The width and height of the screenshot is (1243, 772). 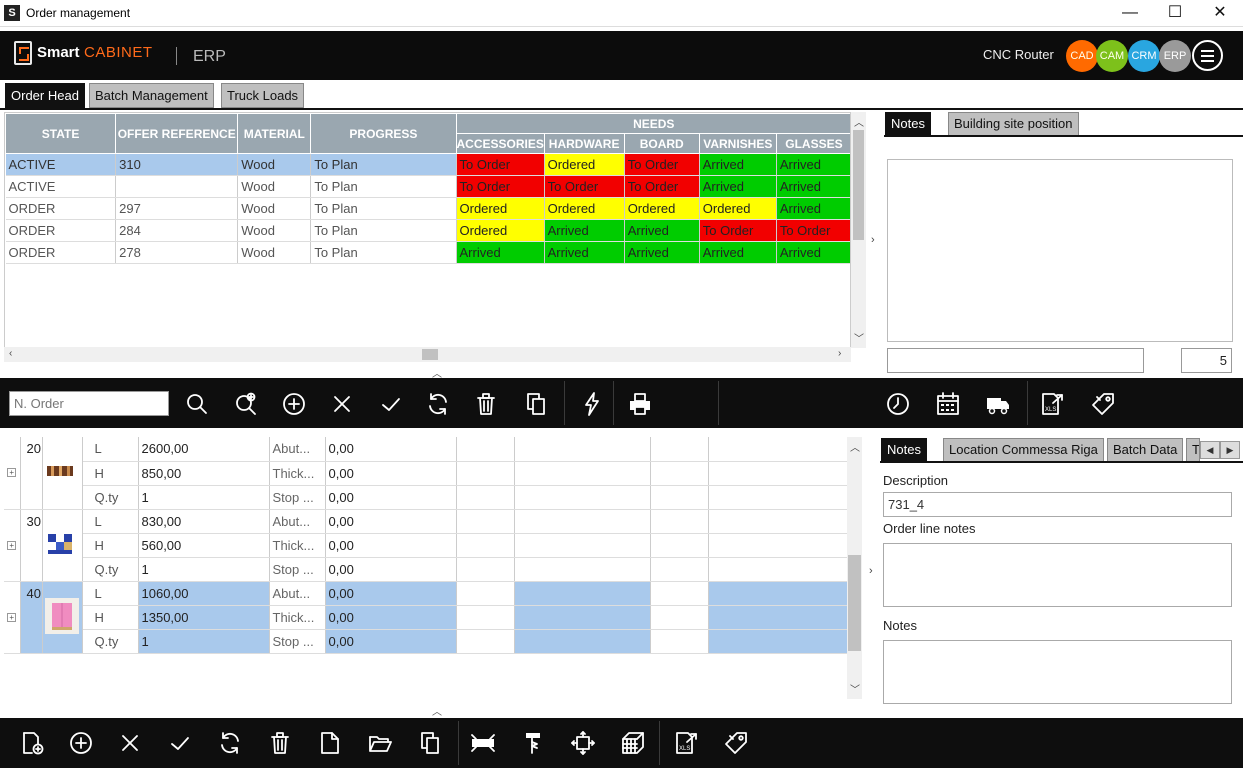 I want to click on order-line-row: Q.ty 1 Stop ... 0,00, so click(x=425, y=569).